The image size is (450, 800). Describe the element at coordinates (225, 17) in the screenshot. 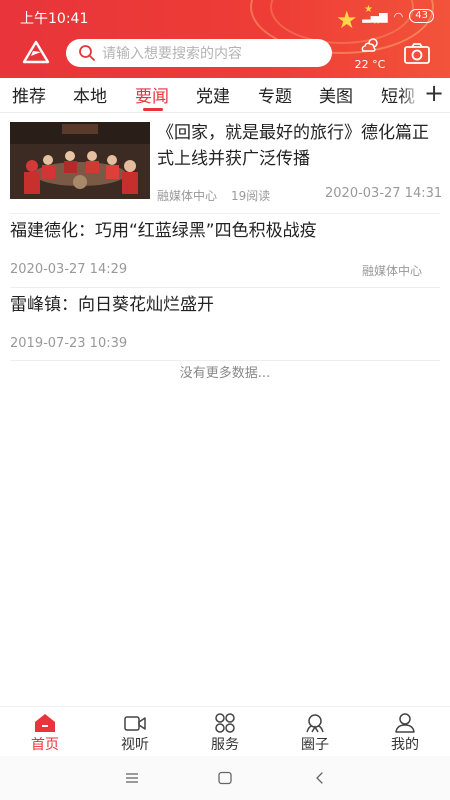

I see `status-bar: 上午10:41 ▂▄▆ ◠ 43` at that location.